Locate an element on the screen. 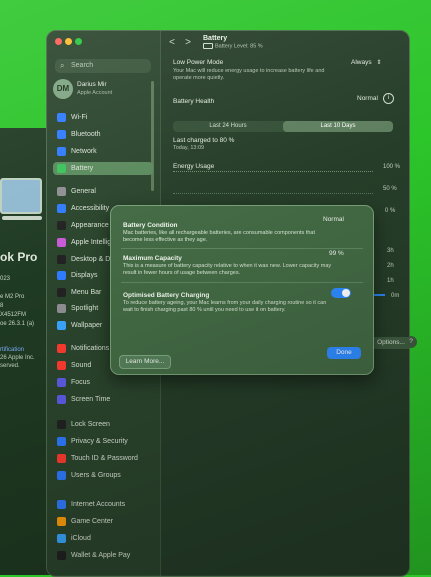 The width and height of the screenshot is (431, 577). sidebar-item-network: Network is located at coordinates (103, 151).